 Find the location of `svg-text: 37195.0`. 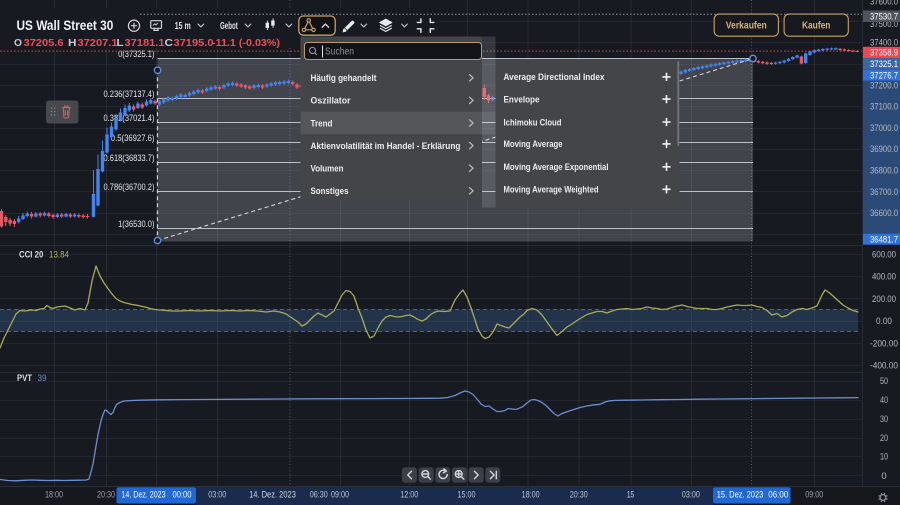

svg-text: 37195.0 is located at coordinates (194, 43).